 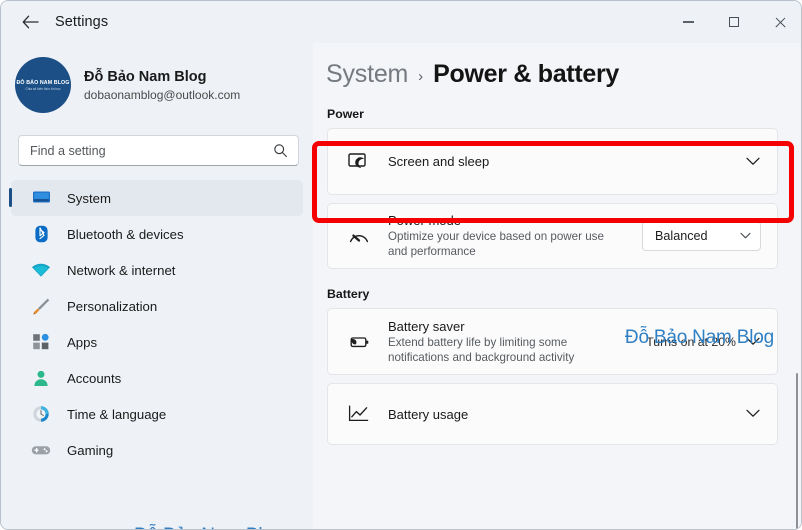 What do you see at coordinates (359, 236) in the screenshot?
I see `gauge-icon` at bounding box center [359, 236].